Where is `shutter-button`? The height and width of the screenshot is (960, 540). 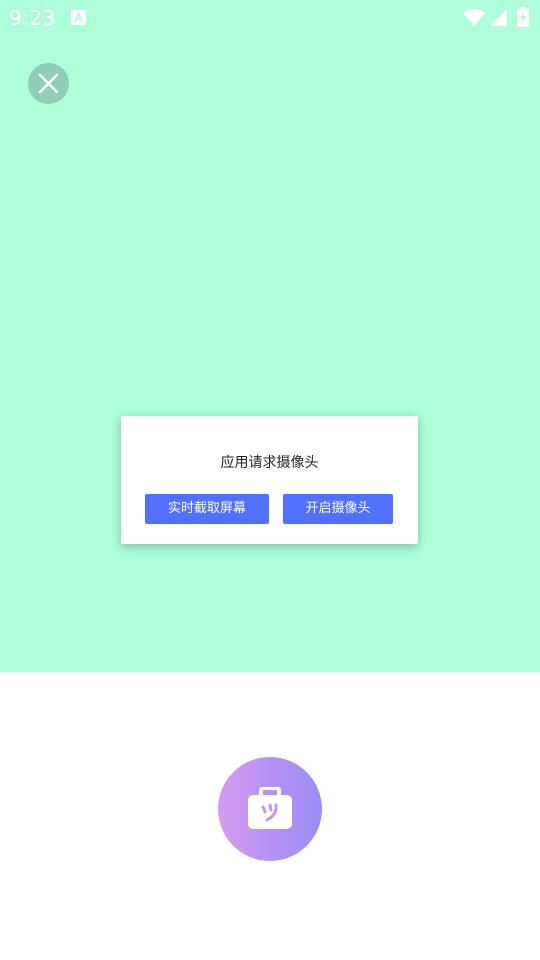
shutter-button is located at coordinates (270, 809).